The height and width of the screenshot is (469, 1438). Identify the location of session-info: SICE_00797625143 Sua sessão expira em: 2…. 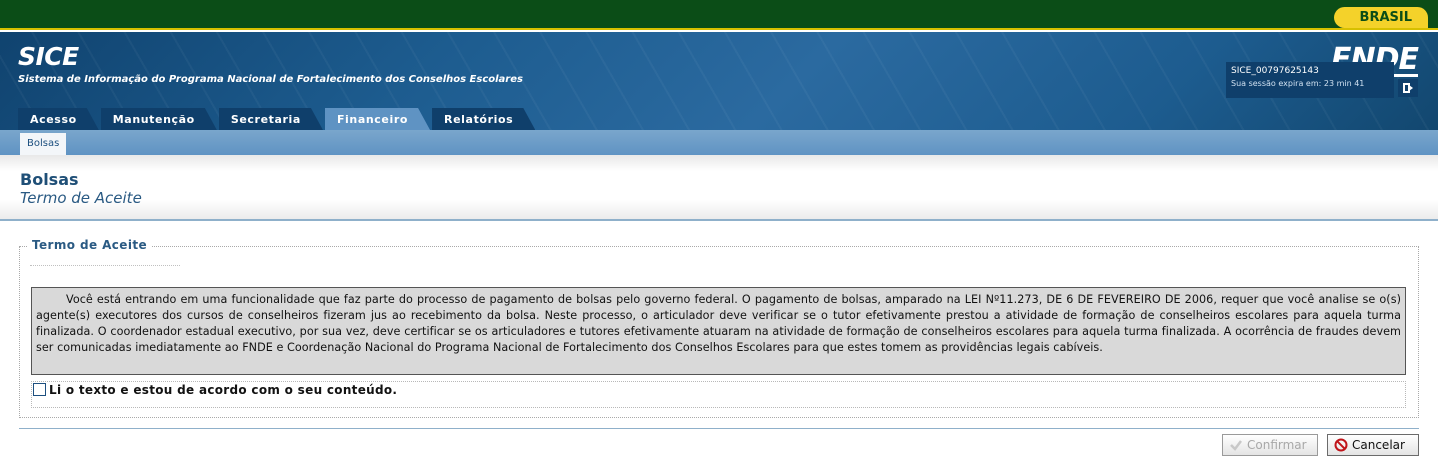
(1310, 80).